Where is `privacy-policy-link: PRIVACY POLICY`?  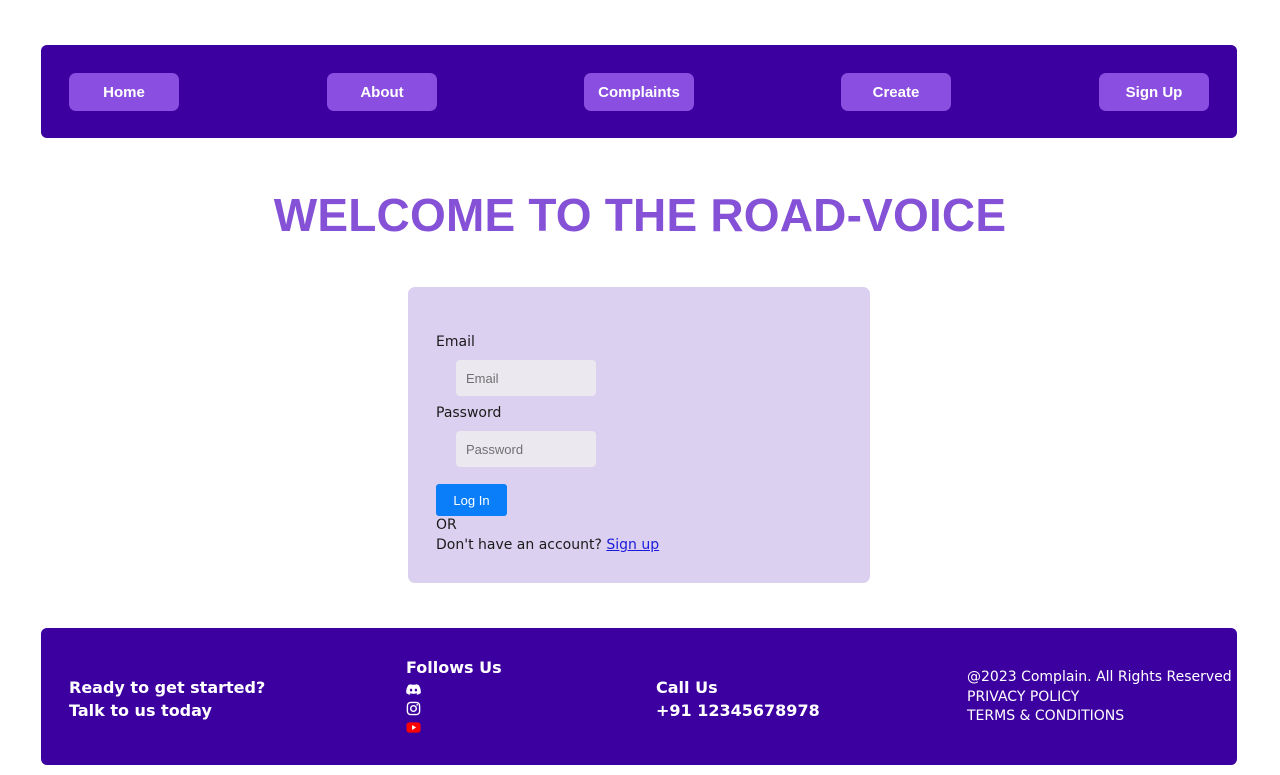
privacy-policy-link: PRIVACY POLICY is located at coordinates (1099, 698).